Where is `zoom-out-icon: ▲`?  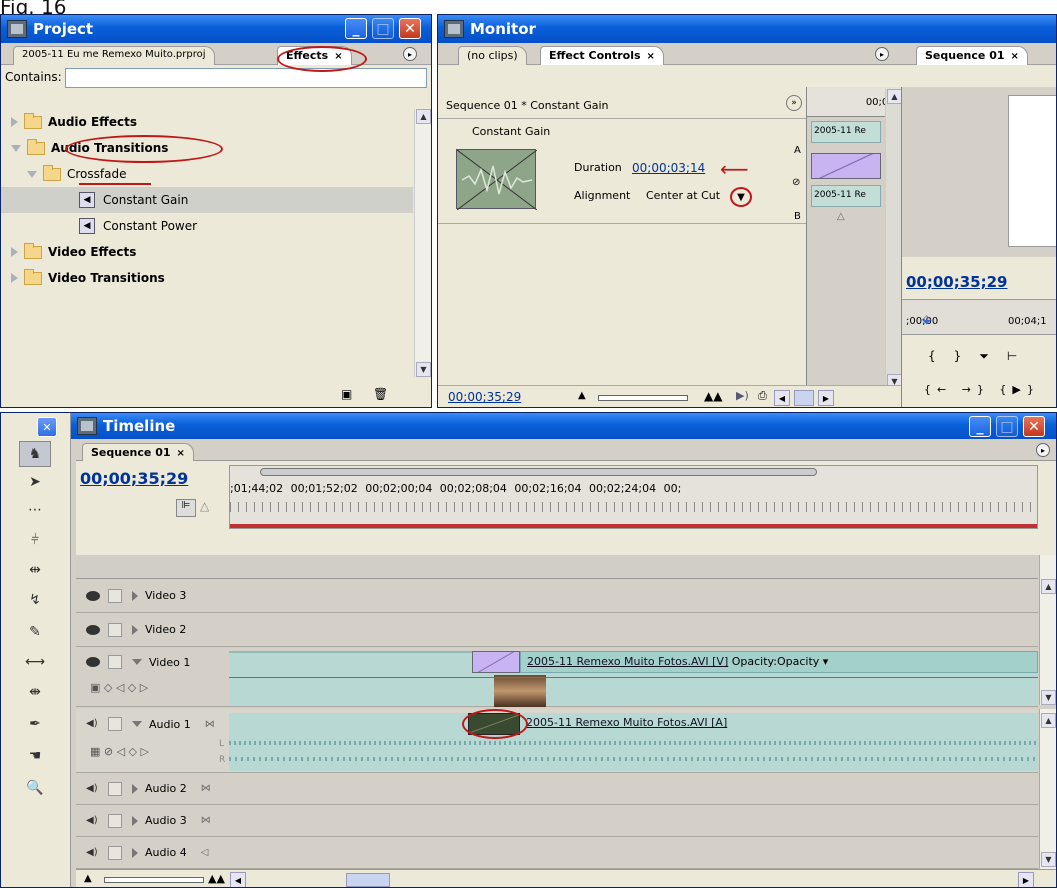
zoom-out-icon: ▲ is located at coordinates (582, 395).